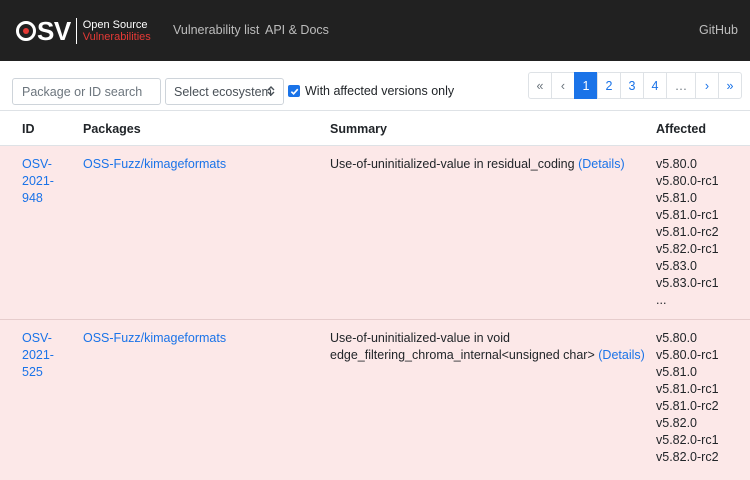 The width and height of the screenshot is (750, 480). What do you see at coordinates (358, 129) in the screenshot?
I see `column-header-summary: Summary` at bounding box center [358, 129].